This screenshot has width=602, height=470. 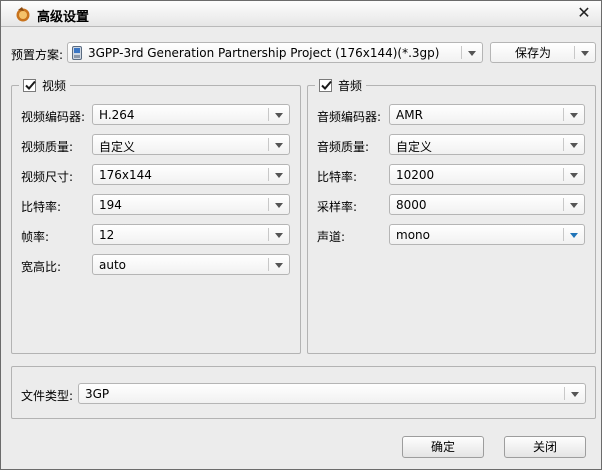 What do you see at coordinates (332, 393) in the screenshot?
I see `file-type-select: 3GP` at bounding box center [332, 393].